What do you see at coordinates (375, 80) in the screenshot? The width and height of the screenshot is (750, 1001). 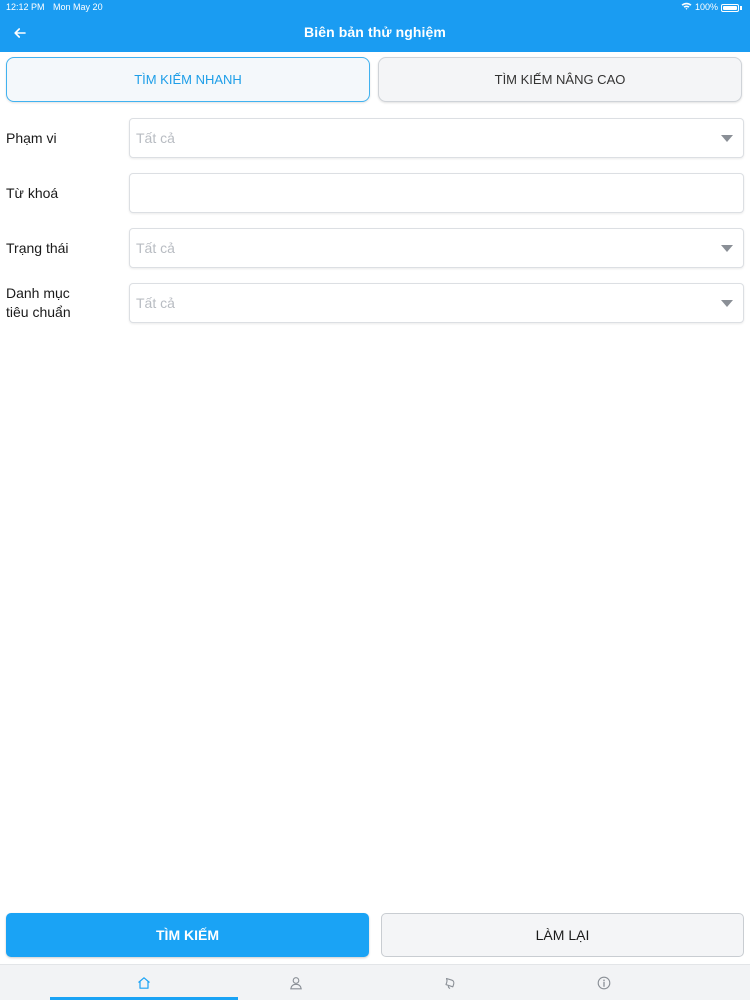 I see `search-mode-tabs: TÌM KIẾM NHANH TÌM KIẾM NÂNG CAO` at bounding box center [375, 80].